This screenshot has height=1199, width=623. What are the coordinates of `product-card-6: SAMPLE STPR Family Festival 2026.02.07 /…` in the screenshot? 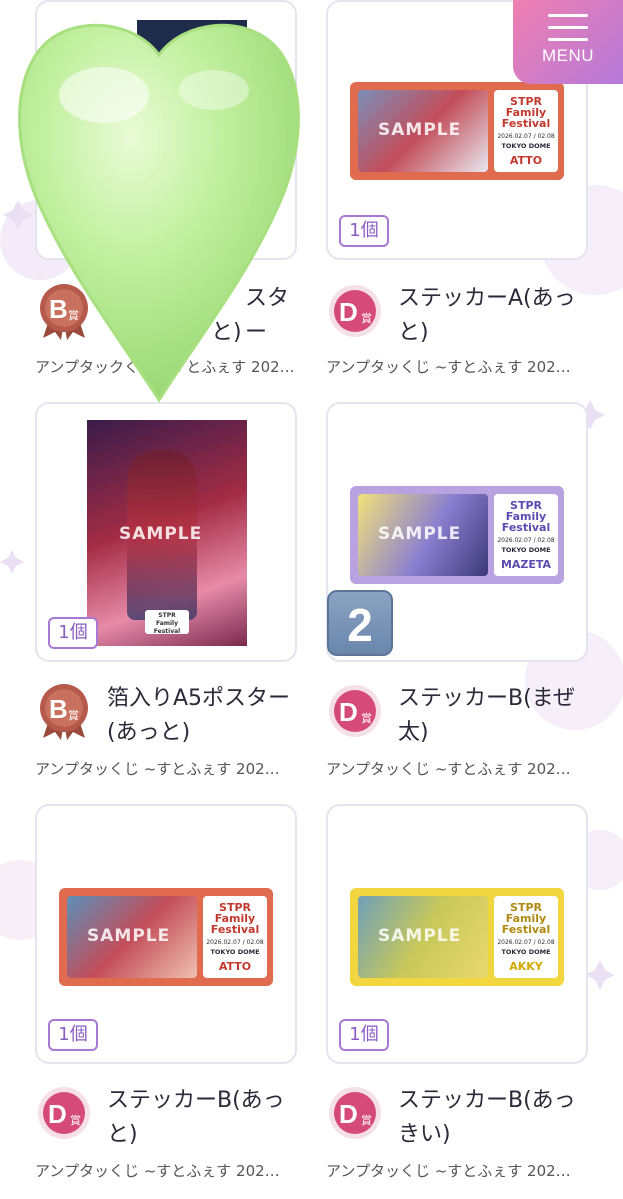 It's located at (457, 934).